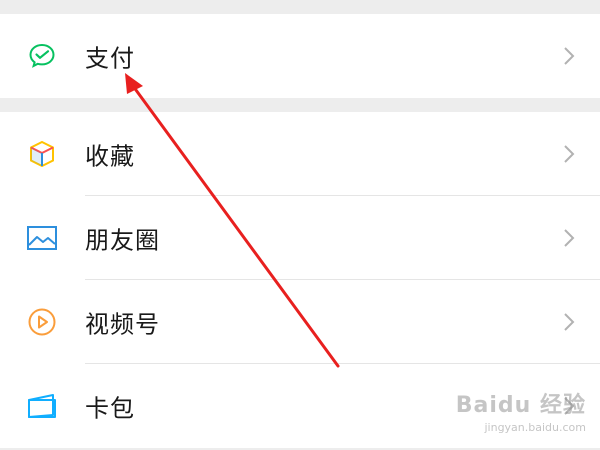  Describe the element at coordinates (110, 156) in the screenshot. I see `menu-item-label: 收藏` at that location.